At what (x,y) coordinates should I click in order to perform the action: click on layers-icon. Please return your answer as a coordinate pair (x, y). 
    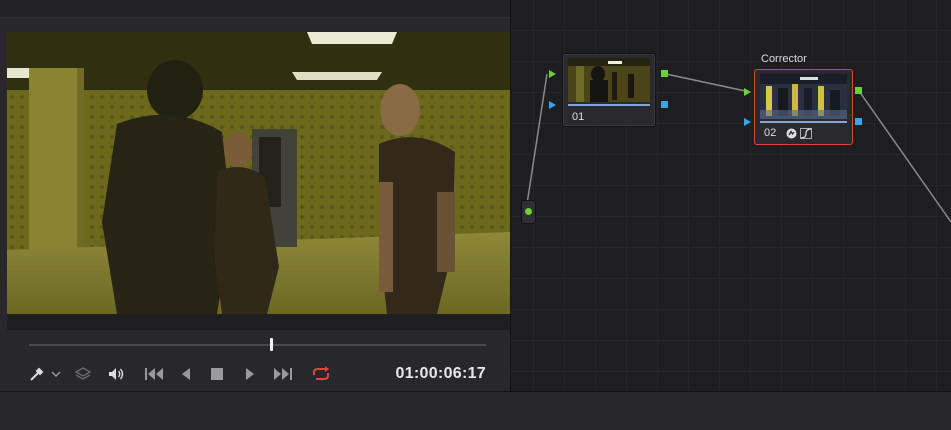
    Looking at the image, I should click on (83, 374).